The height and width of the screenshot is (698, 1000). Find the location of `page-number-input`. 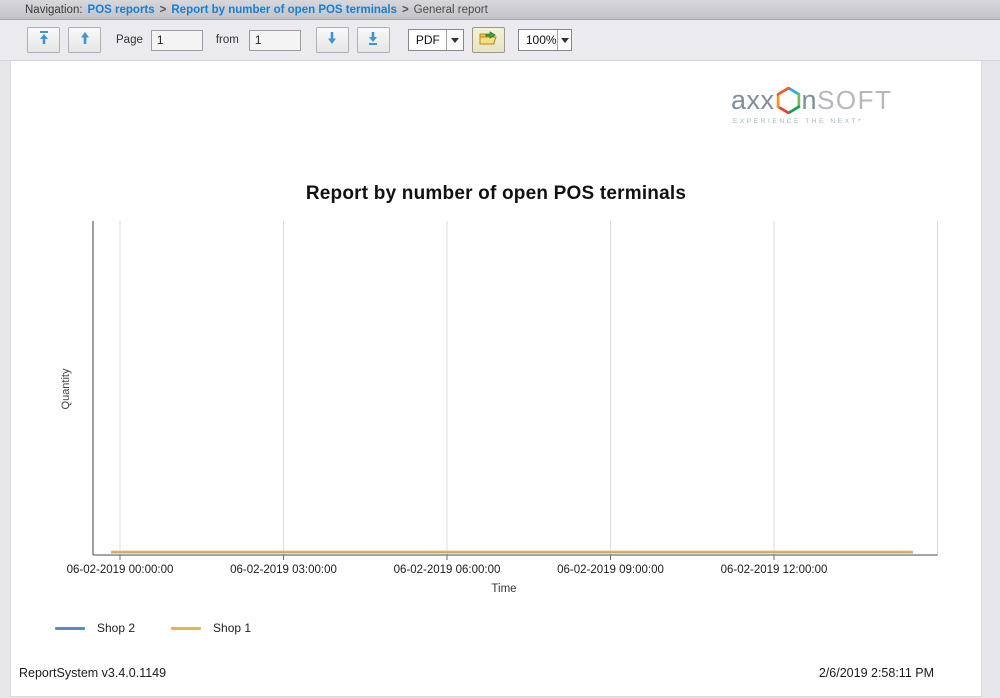

page-number-input is located at coordinates (176, 40).